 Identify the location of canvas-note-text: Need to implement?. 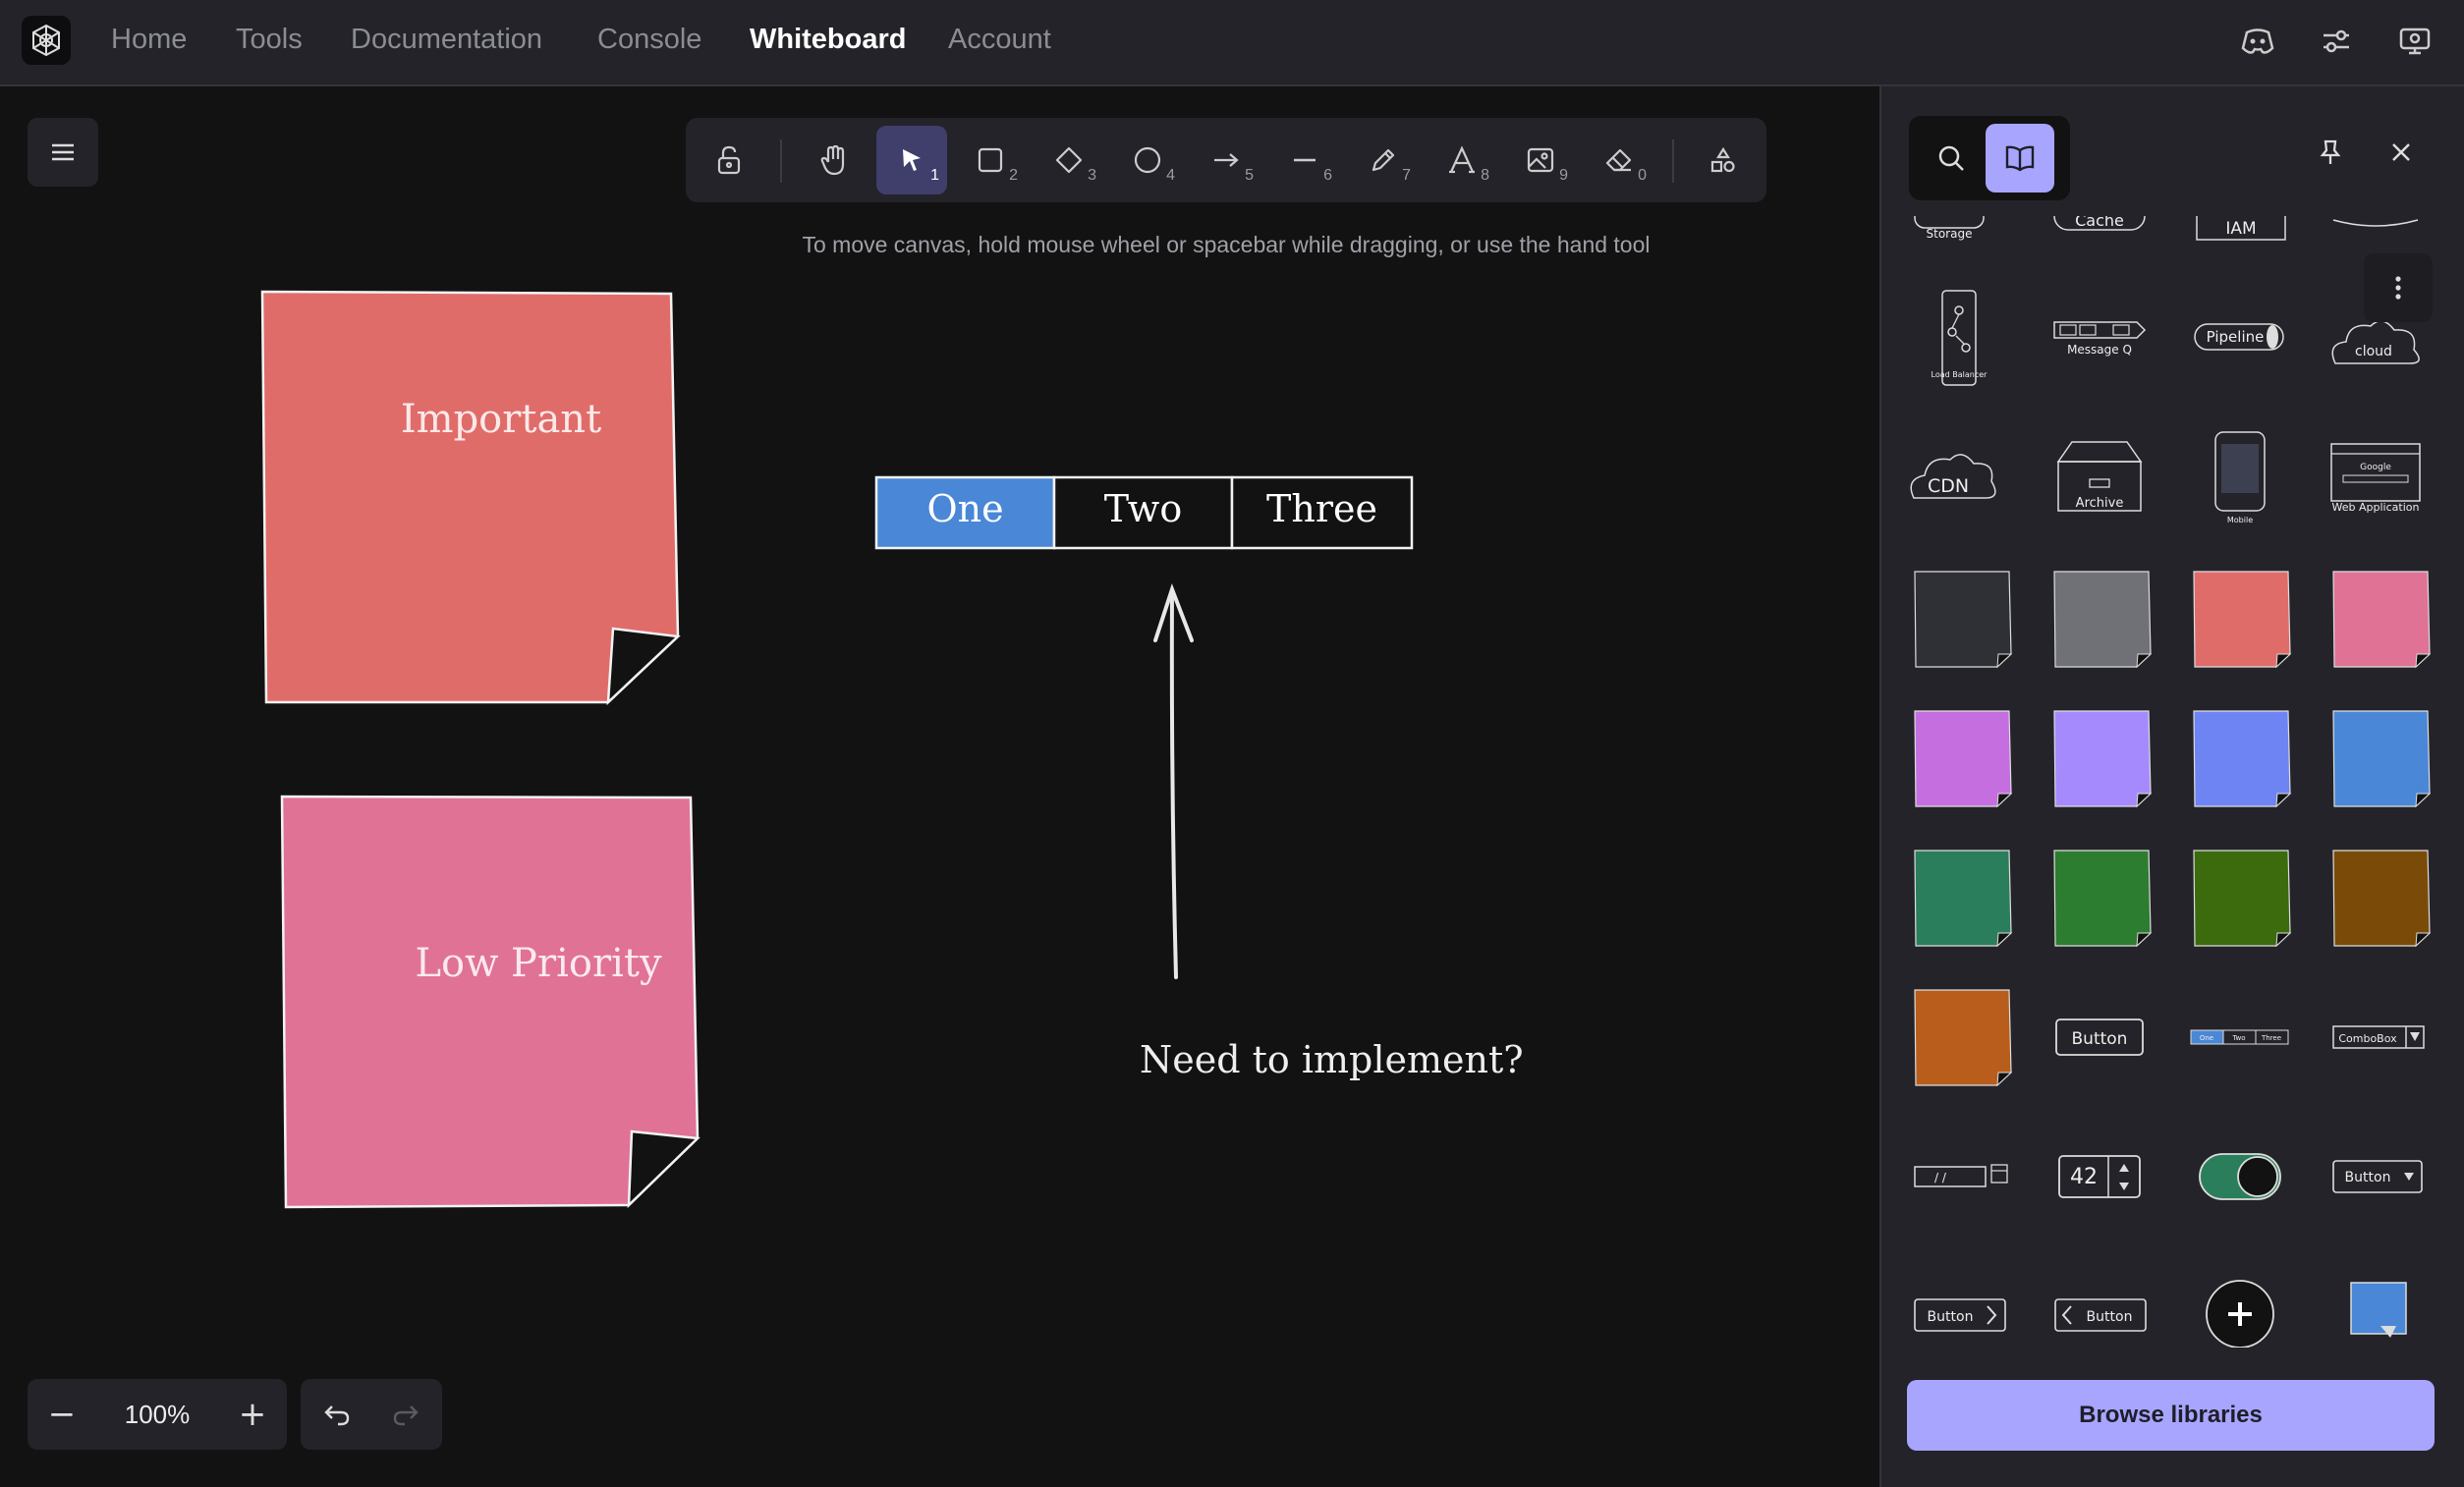
(1336, 1059).